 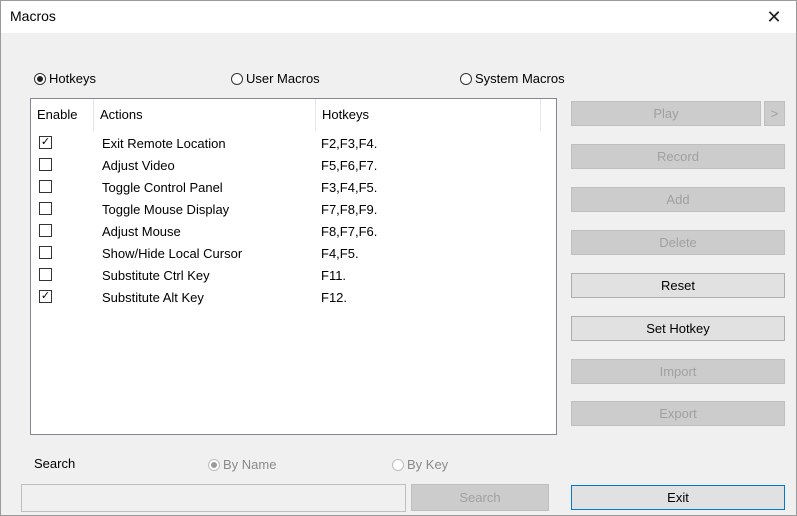 What do you see at coordinates (678, 328) in the screenshot?
I see `set-hotkey-button: Set Hotkey` at bounding box center [678, 328].